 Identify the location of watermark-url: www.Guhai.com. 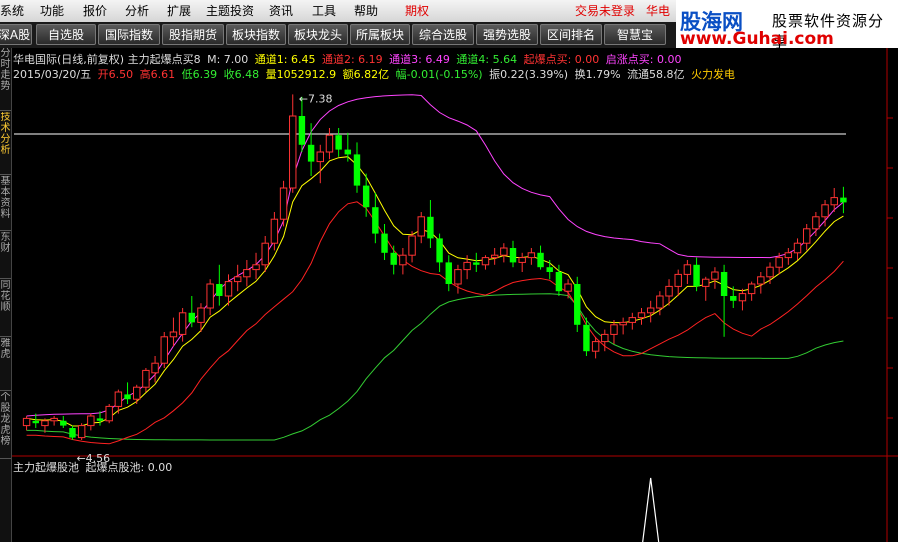
(757, 39).